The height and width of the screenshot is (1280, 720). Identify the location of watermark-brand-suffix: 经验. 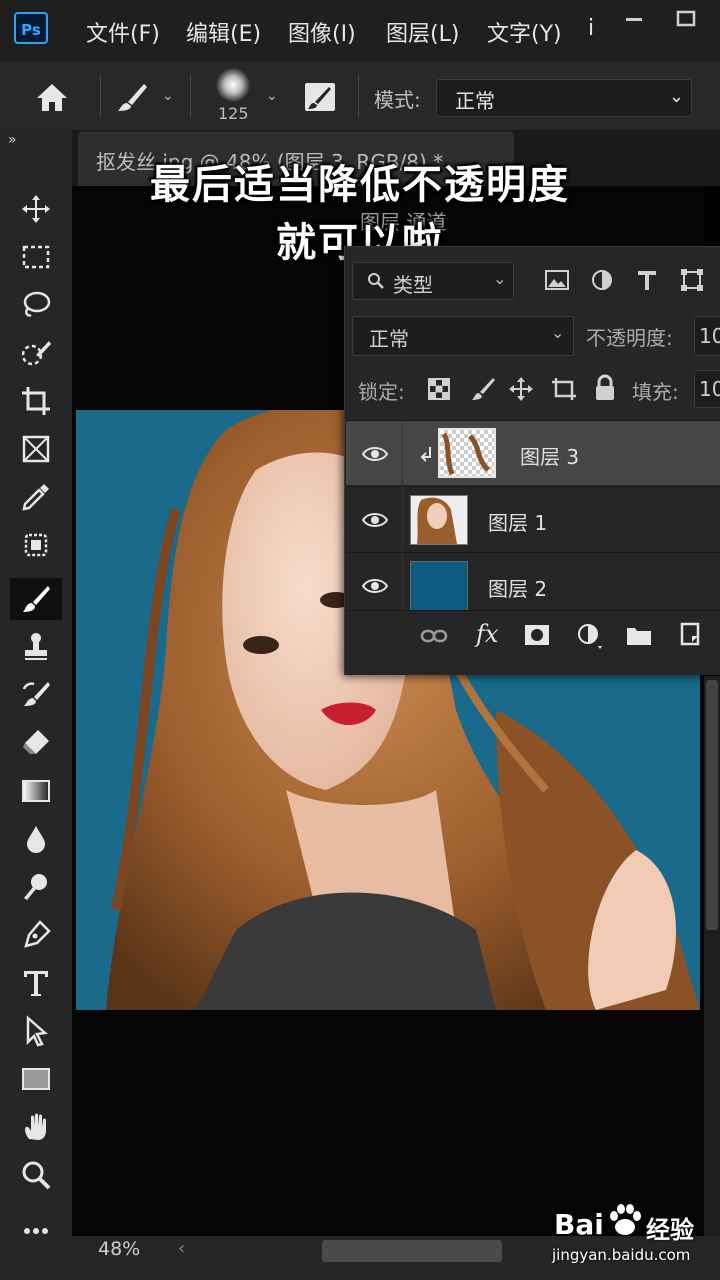
(670, 1230).